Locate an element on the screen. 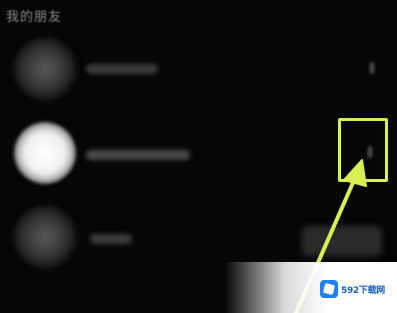  row-indicator is located at coordinates (372, 68).